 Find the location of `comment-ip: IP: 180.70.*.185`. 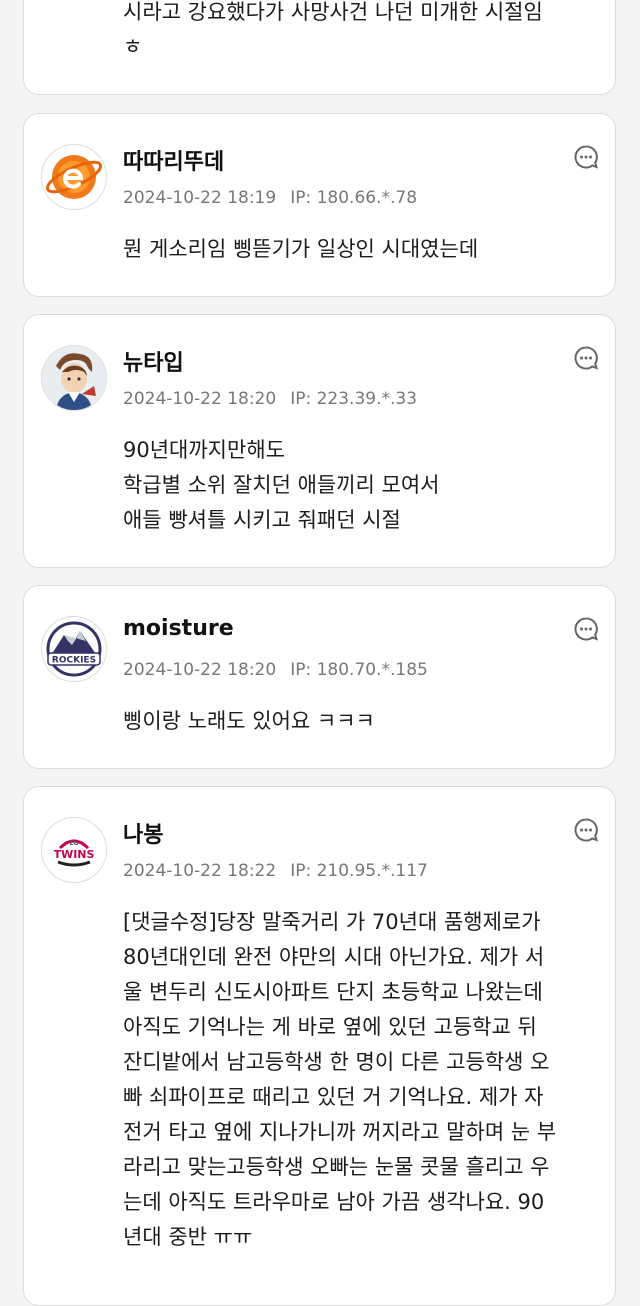

comment-ip: IP: 180.70.*.185 is located at coordinates (359, 670).